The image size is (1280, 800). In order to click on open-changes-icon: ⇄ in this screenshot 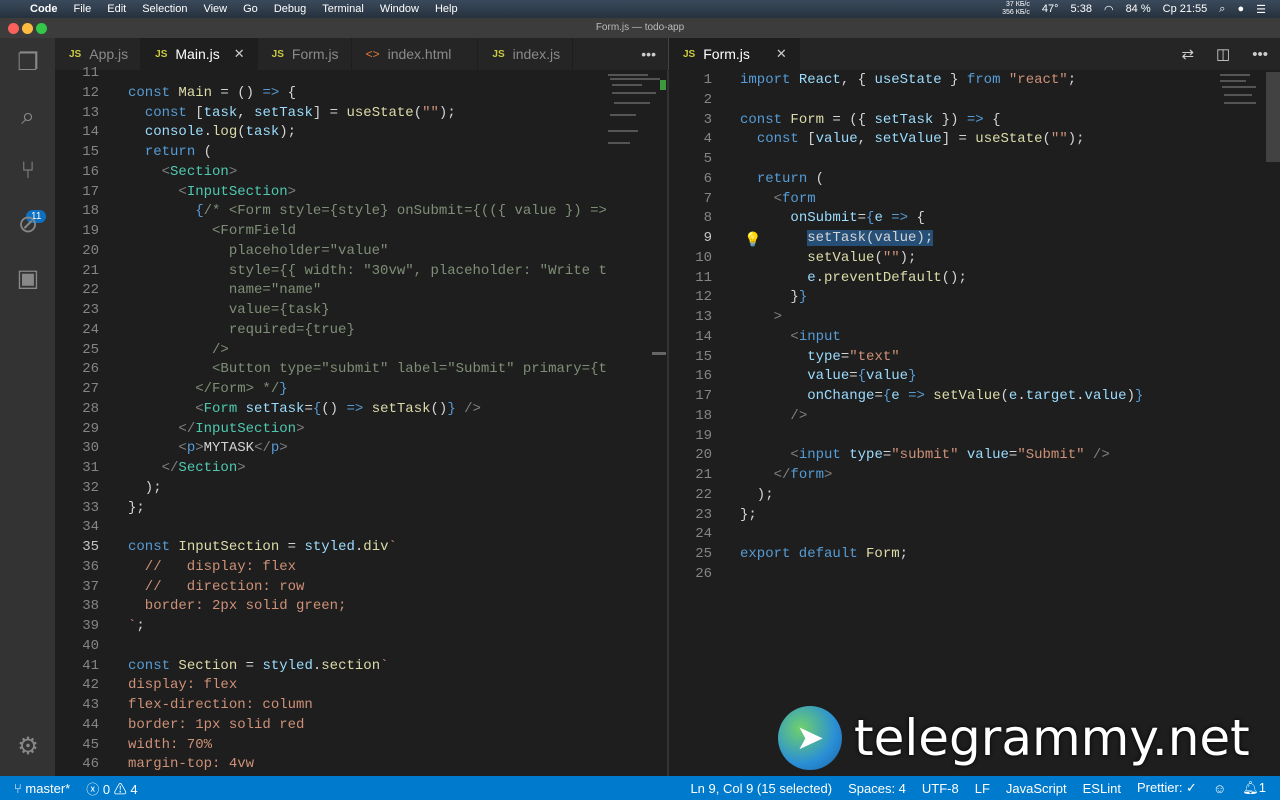, I will do `click(1187, 54)`.